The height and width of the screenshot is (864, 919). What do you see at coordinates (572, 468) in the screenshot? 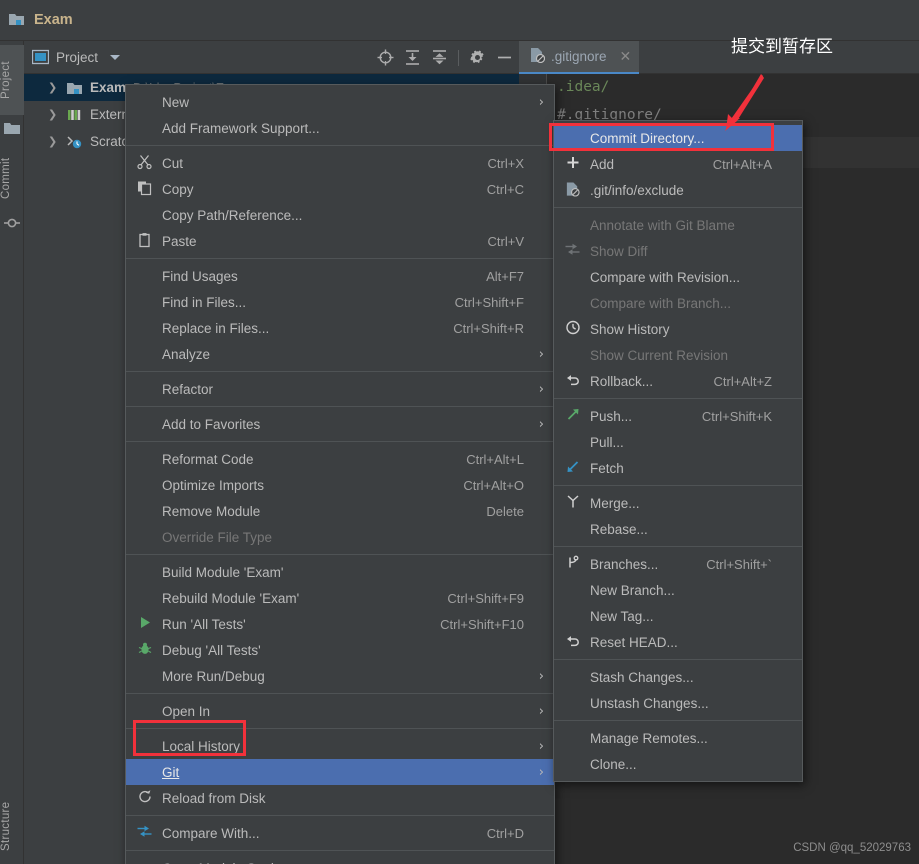
I see `fetch-arrow-icon` at bounding box center [572, 468].